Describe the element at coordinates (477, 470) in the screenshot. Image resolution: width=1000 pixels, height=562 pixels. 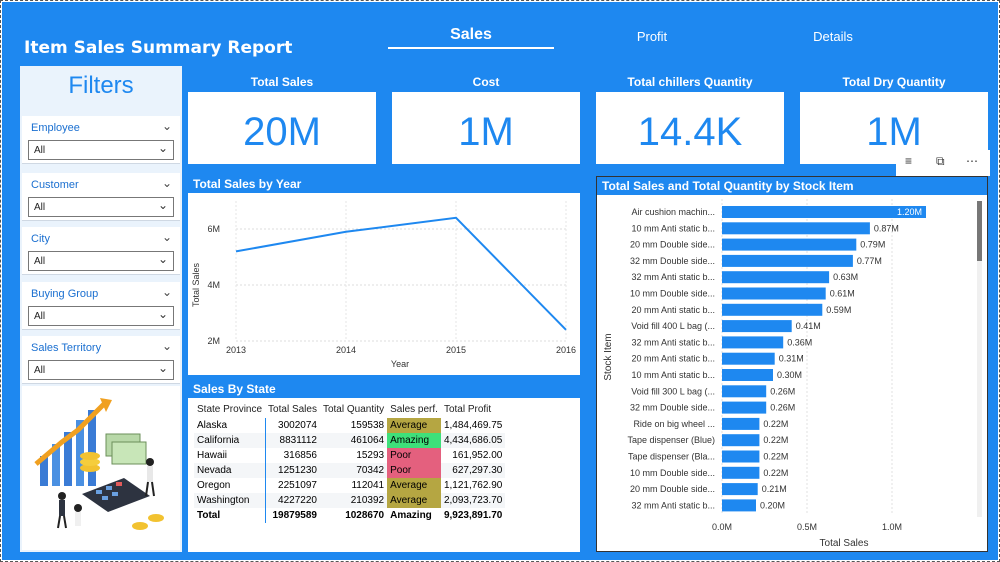
I see `cell-total-profit: 627,297.30` at that location.